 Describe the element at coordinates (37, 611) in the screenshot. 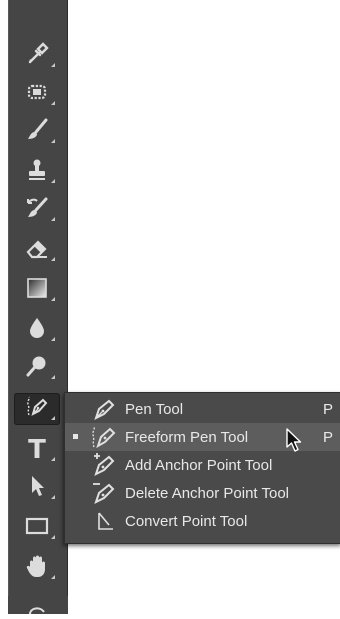

I see `zoom-icon` at that location.